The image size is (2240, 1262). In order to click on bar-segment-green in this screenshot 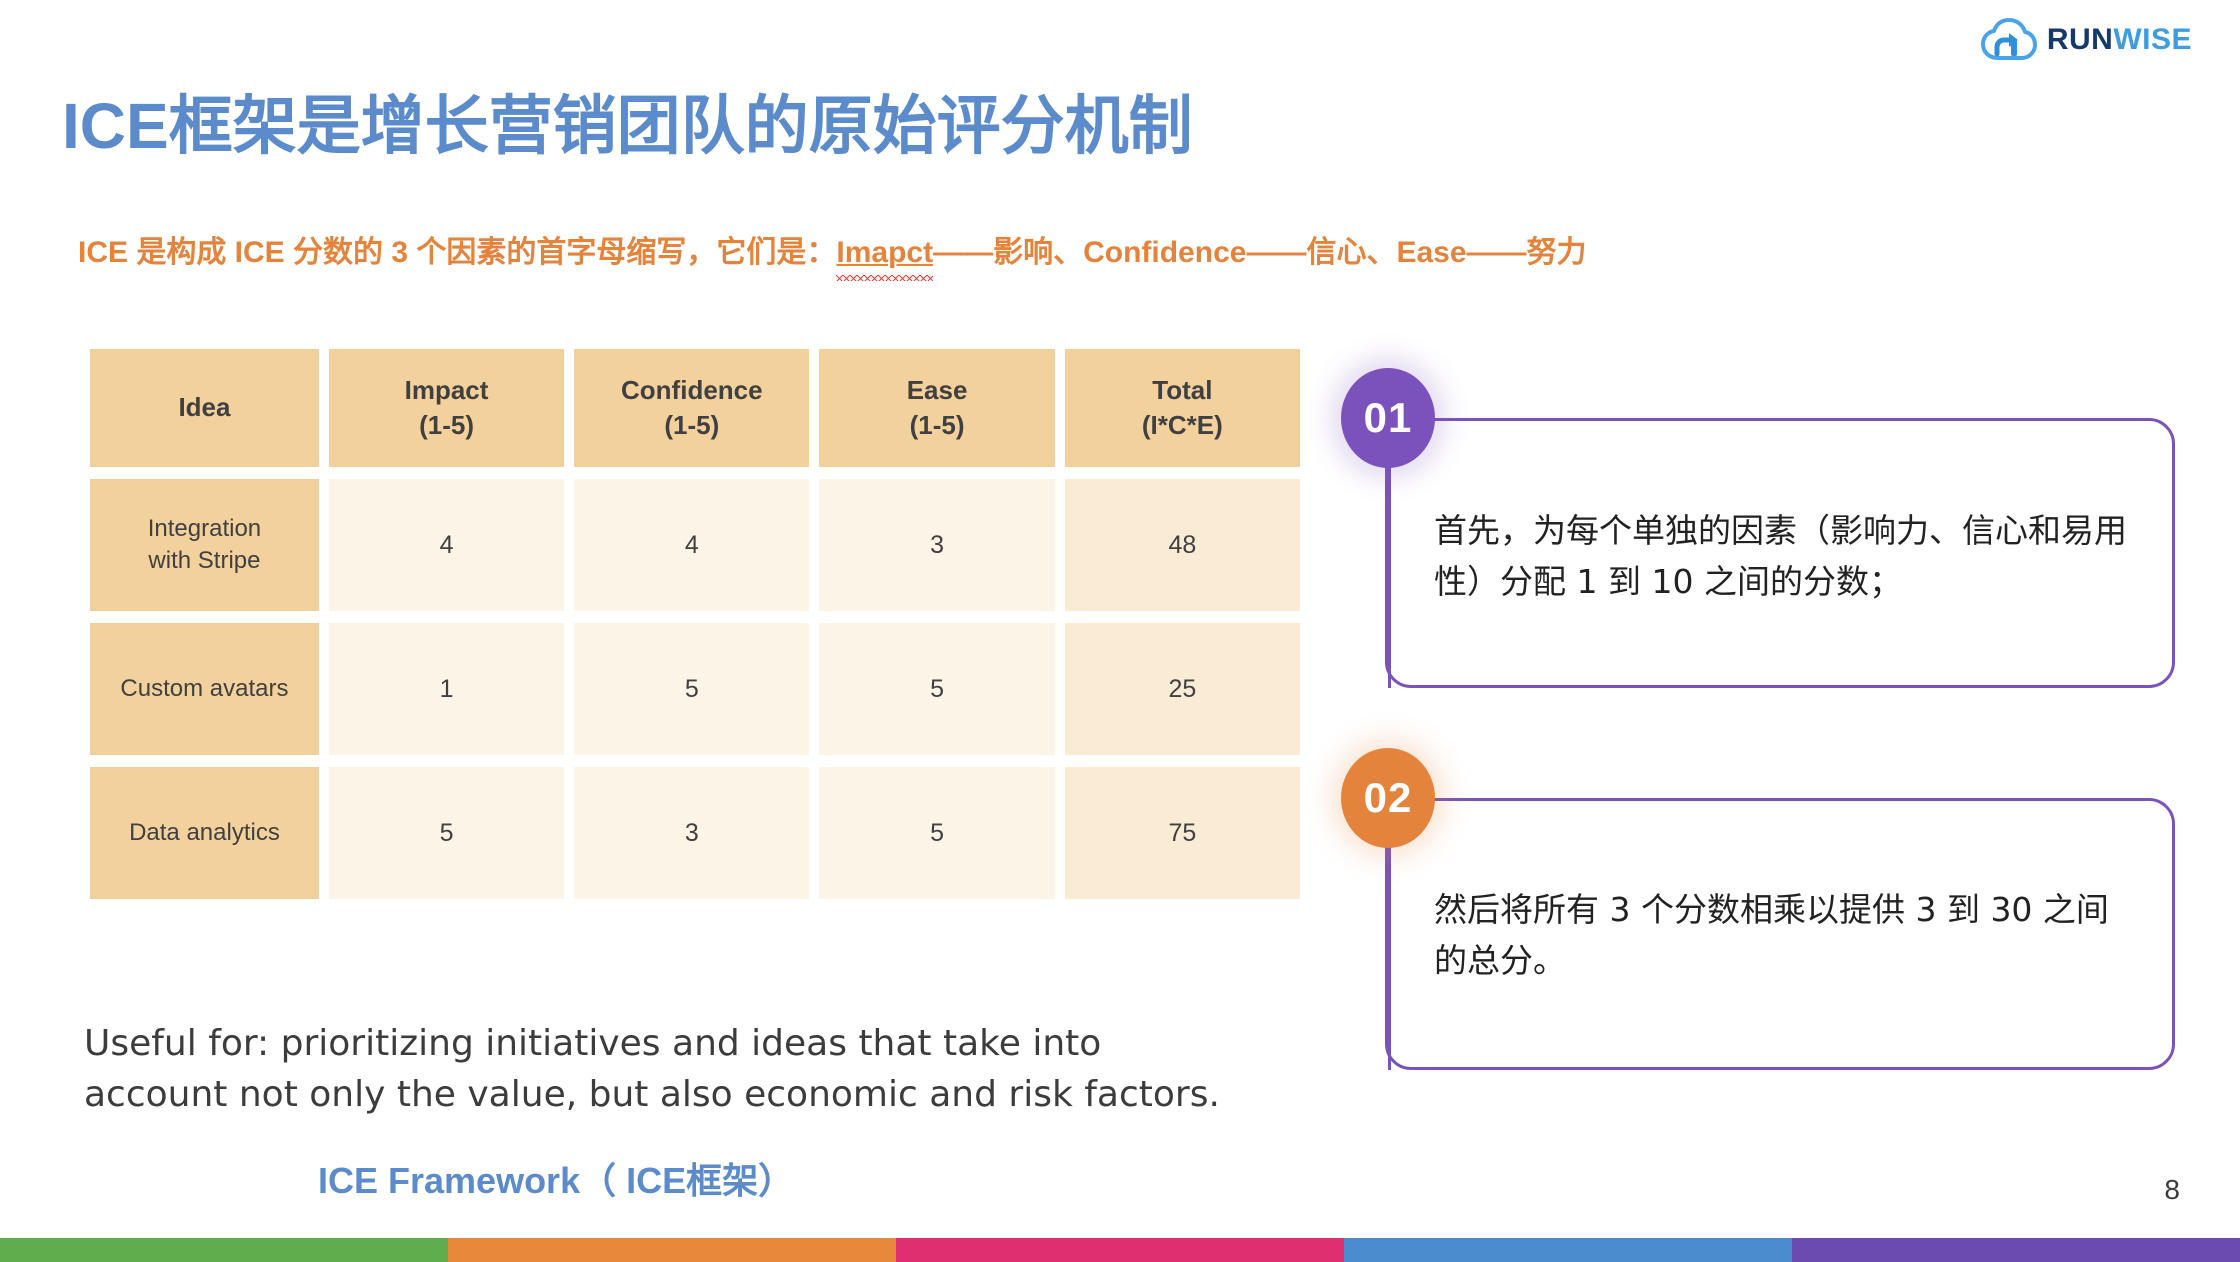, I will do `click(224, 1250)`.